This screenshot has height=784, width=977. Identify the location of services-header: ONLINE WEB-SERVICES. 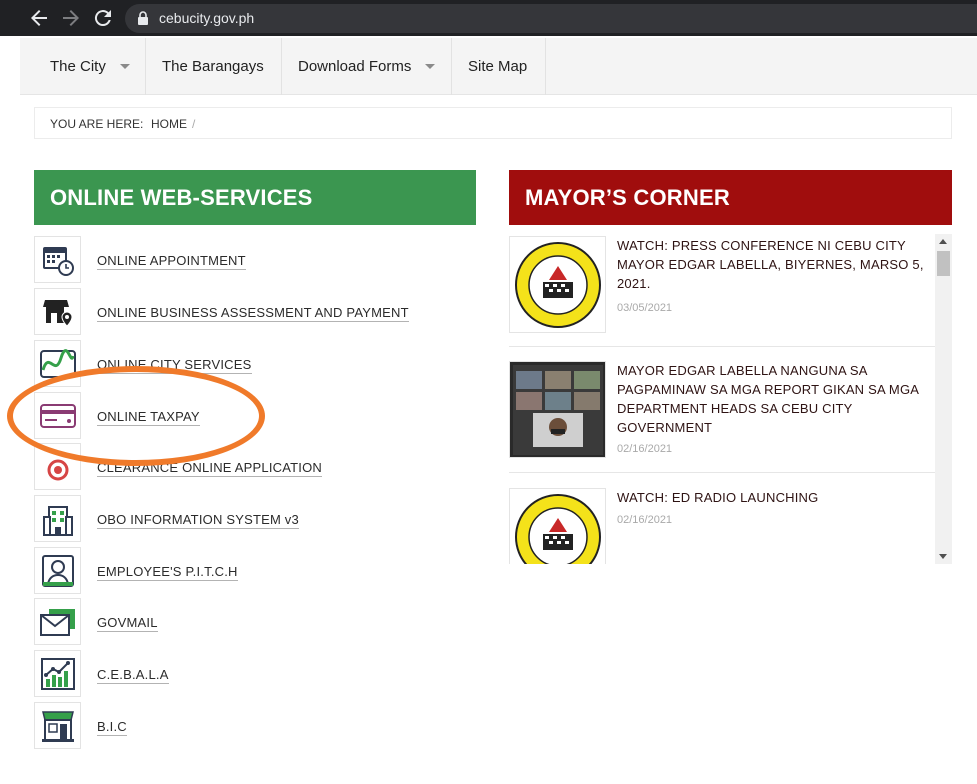
(255, 197).